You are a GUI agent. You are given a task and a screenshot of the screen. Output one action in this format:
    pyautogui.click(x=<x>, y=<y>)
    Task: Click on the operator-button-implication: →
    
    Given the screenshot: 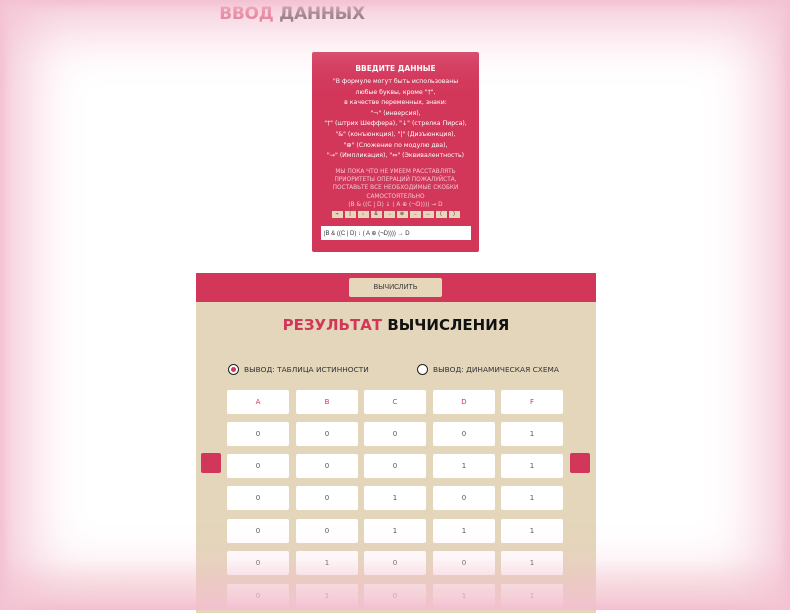 What is the action you would take?
    pyautogui.click(x=389, y=215)
    